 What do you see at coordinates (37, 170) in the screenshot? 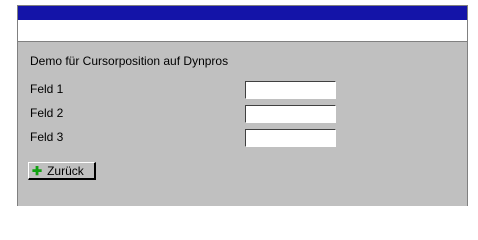
I see `green-left-arrow-icon: ✚` at bounding box center [37, 170].